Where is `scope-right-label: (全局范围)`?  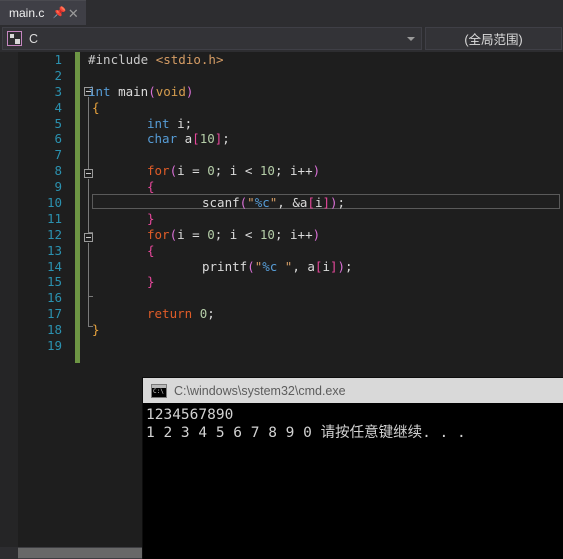 scope-right-label: (全局范围) is located at coordinates (493, 40).